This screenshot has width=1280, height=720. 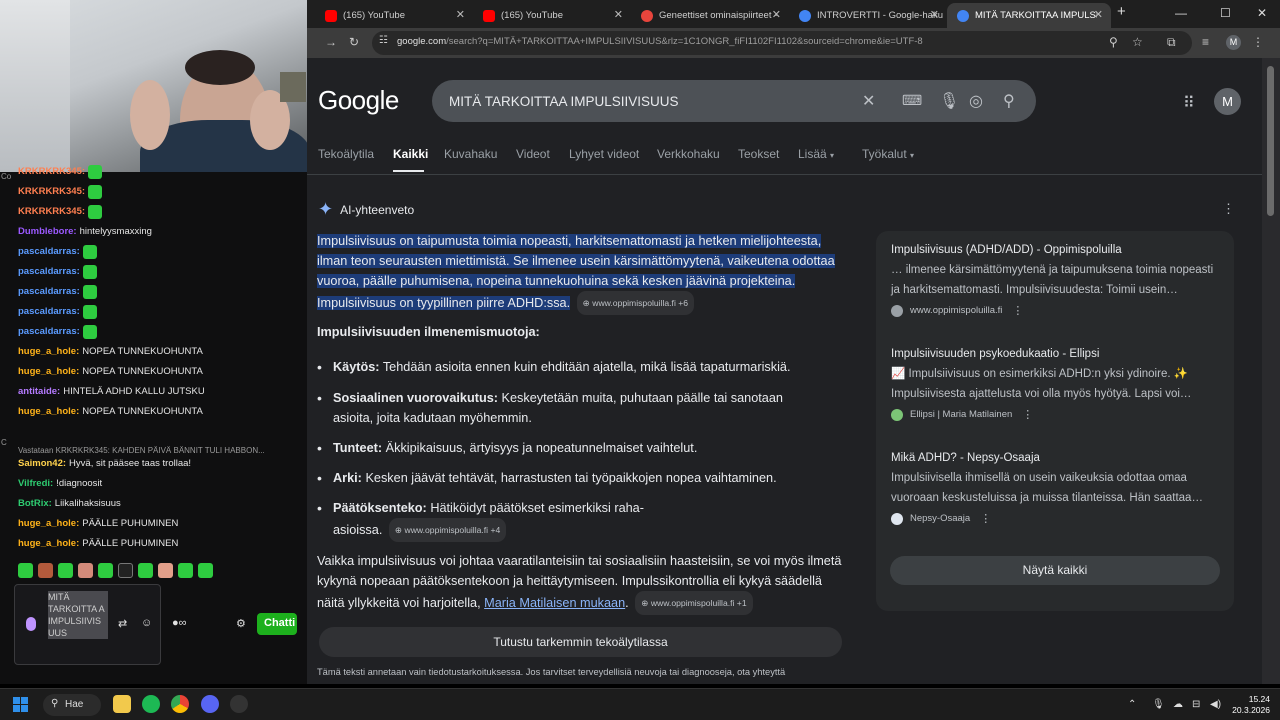 What do you see at coordinates (42, 464) in the screenshot?
I see `chat-username: Saimon42:` at bounding box center [42, 464].